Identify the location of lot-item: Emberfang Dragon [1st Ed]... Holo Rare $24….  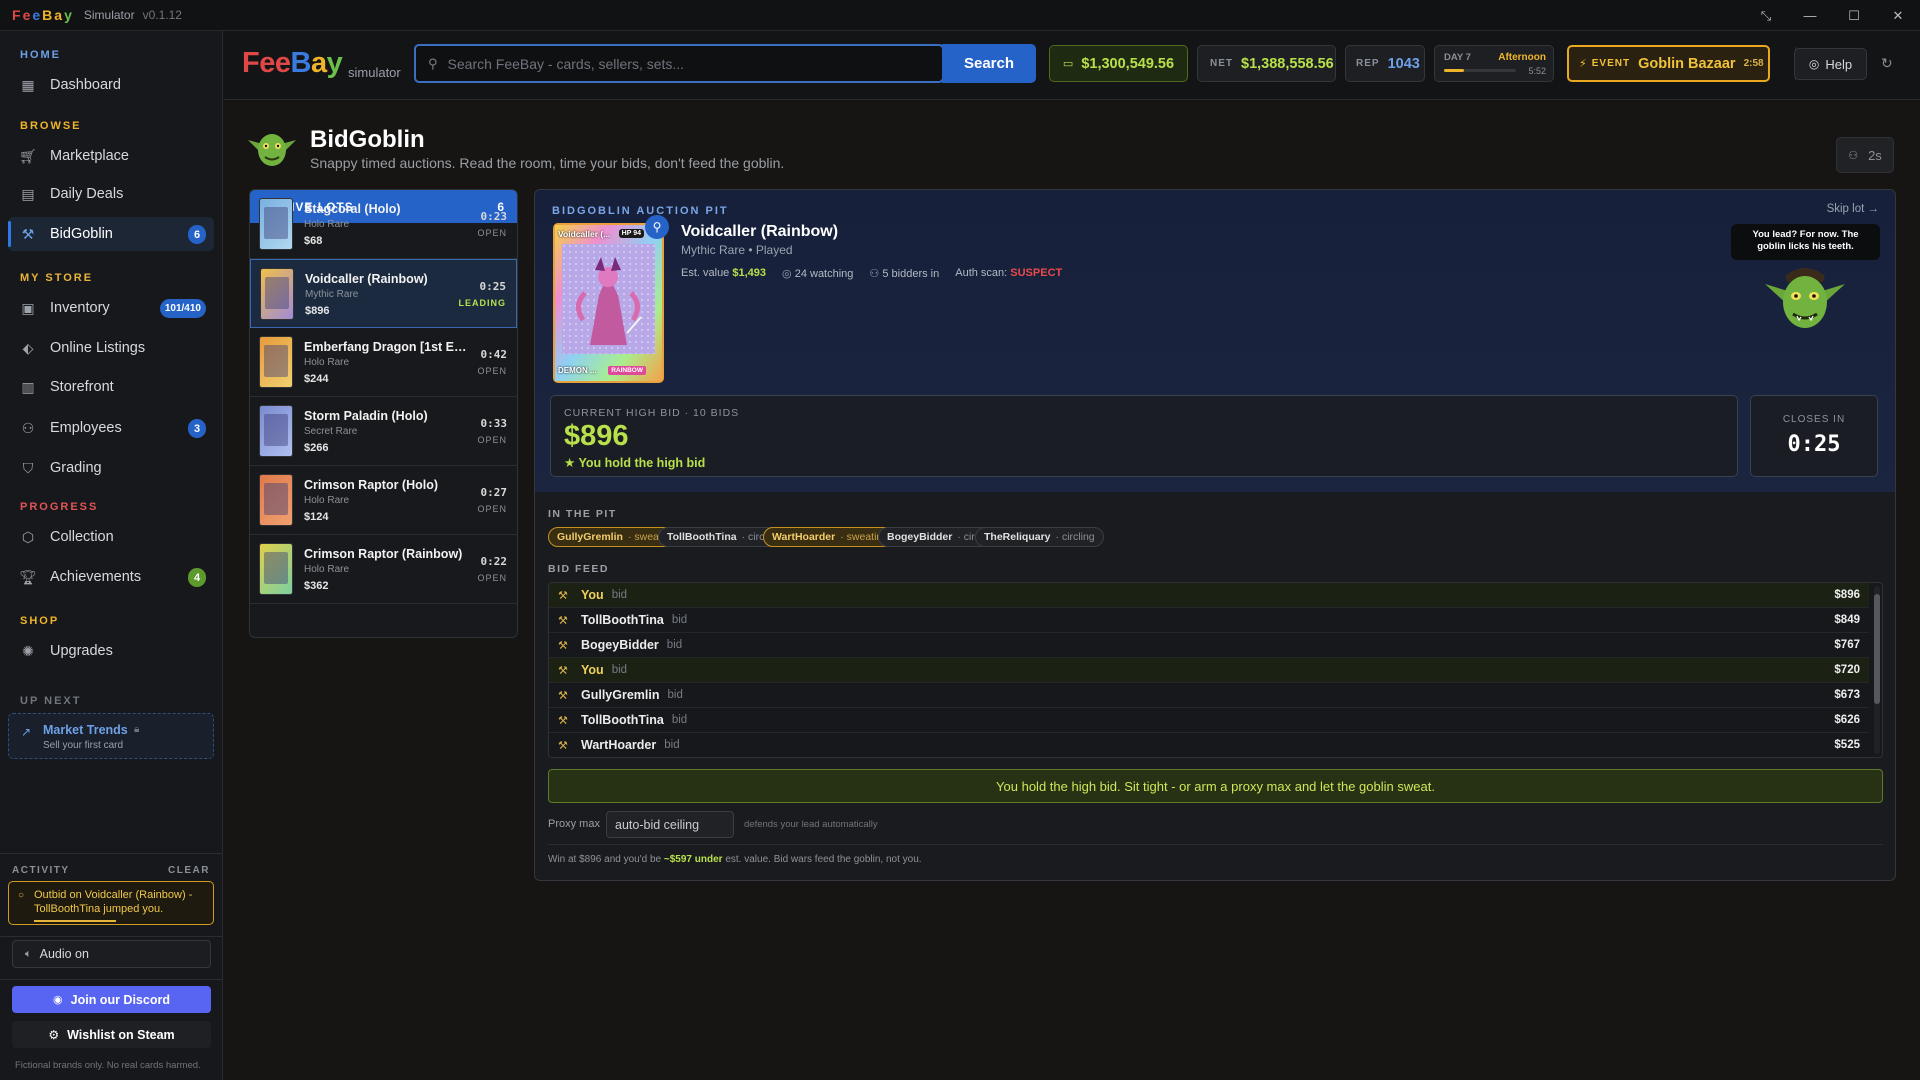
(383, 362).